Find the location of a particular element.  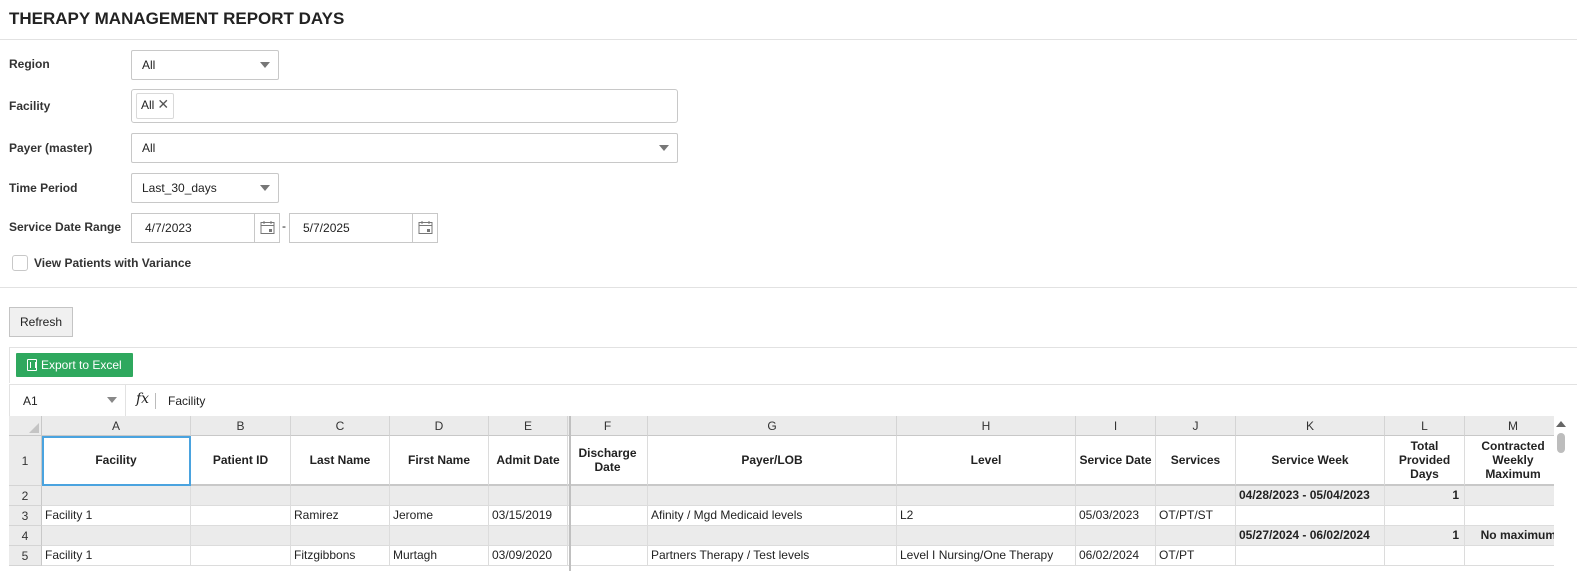

column-title: Total Provided Days is located at coordinates (1425, 461).